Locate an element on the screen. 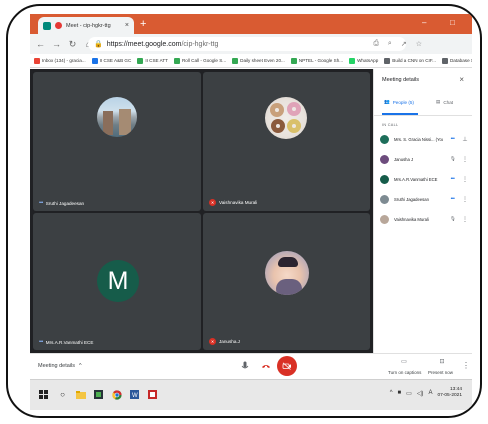 This screenshot has height=424, width=488. participant-tile-2: ✕ Vaishnavika Murali is located at coordinates (286, 141).